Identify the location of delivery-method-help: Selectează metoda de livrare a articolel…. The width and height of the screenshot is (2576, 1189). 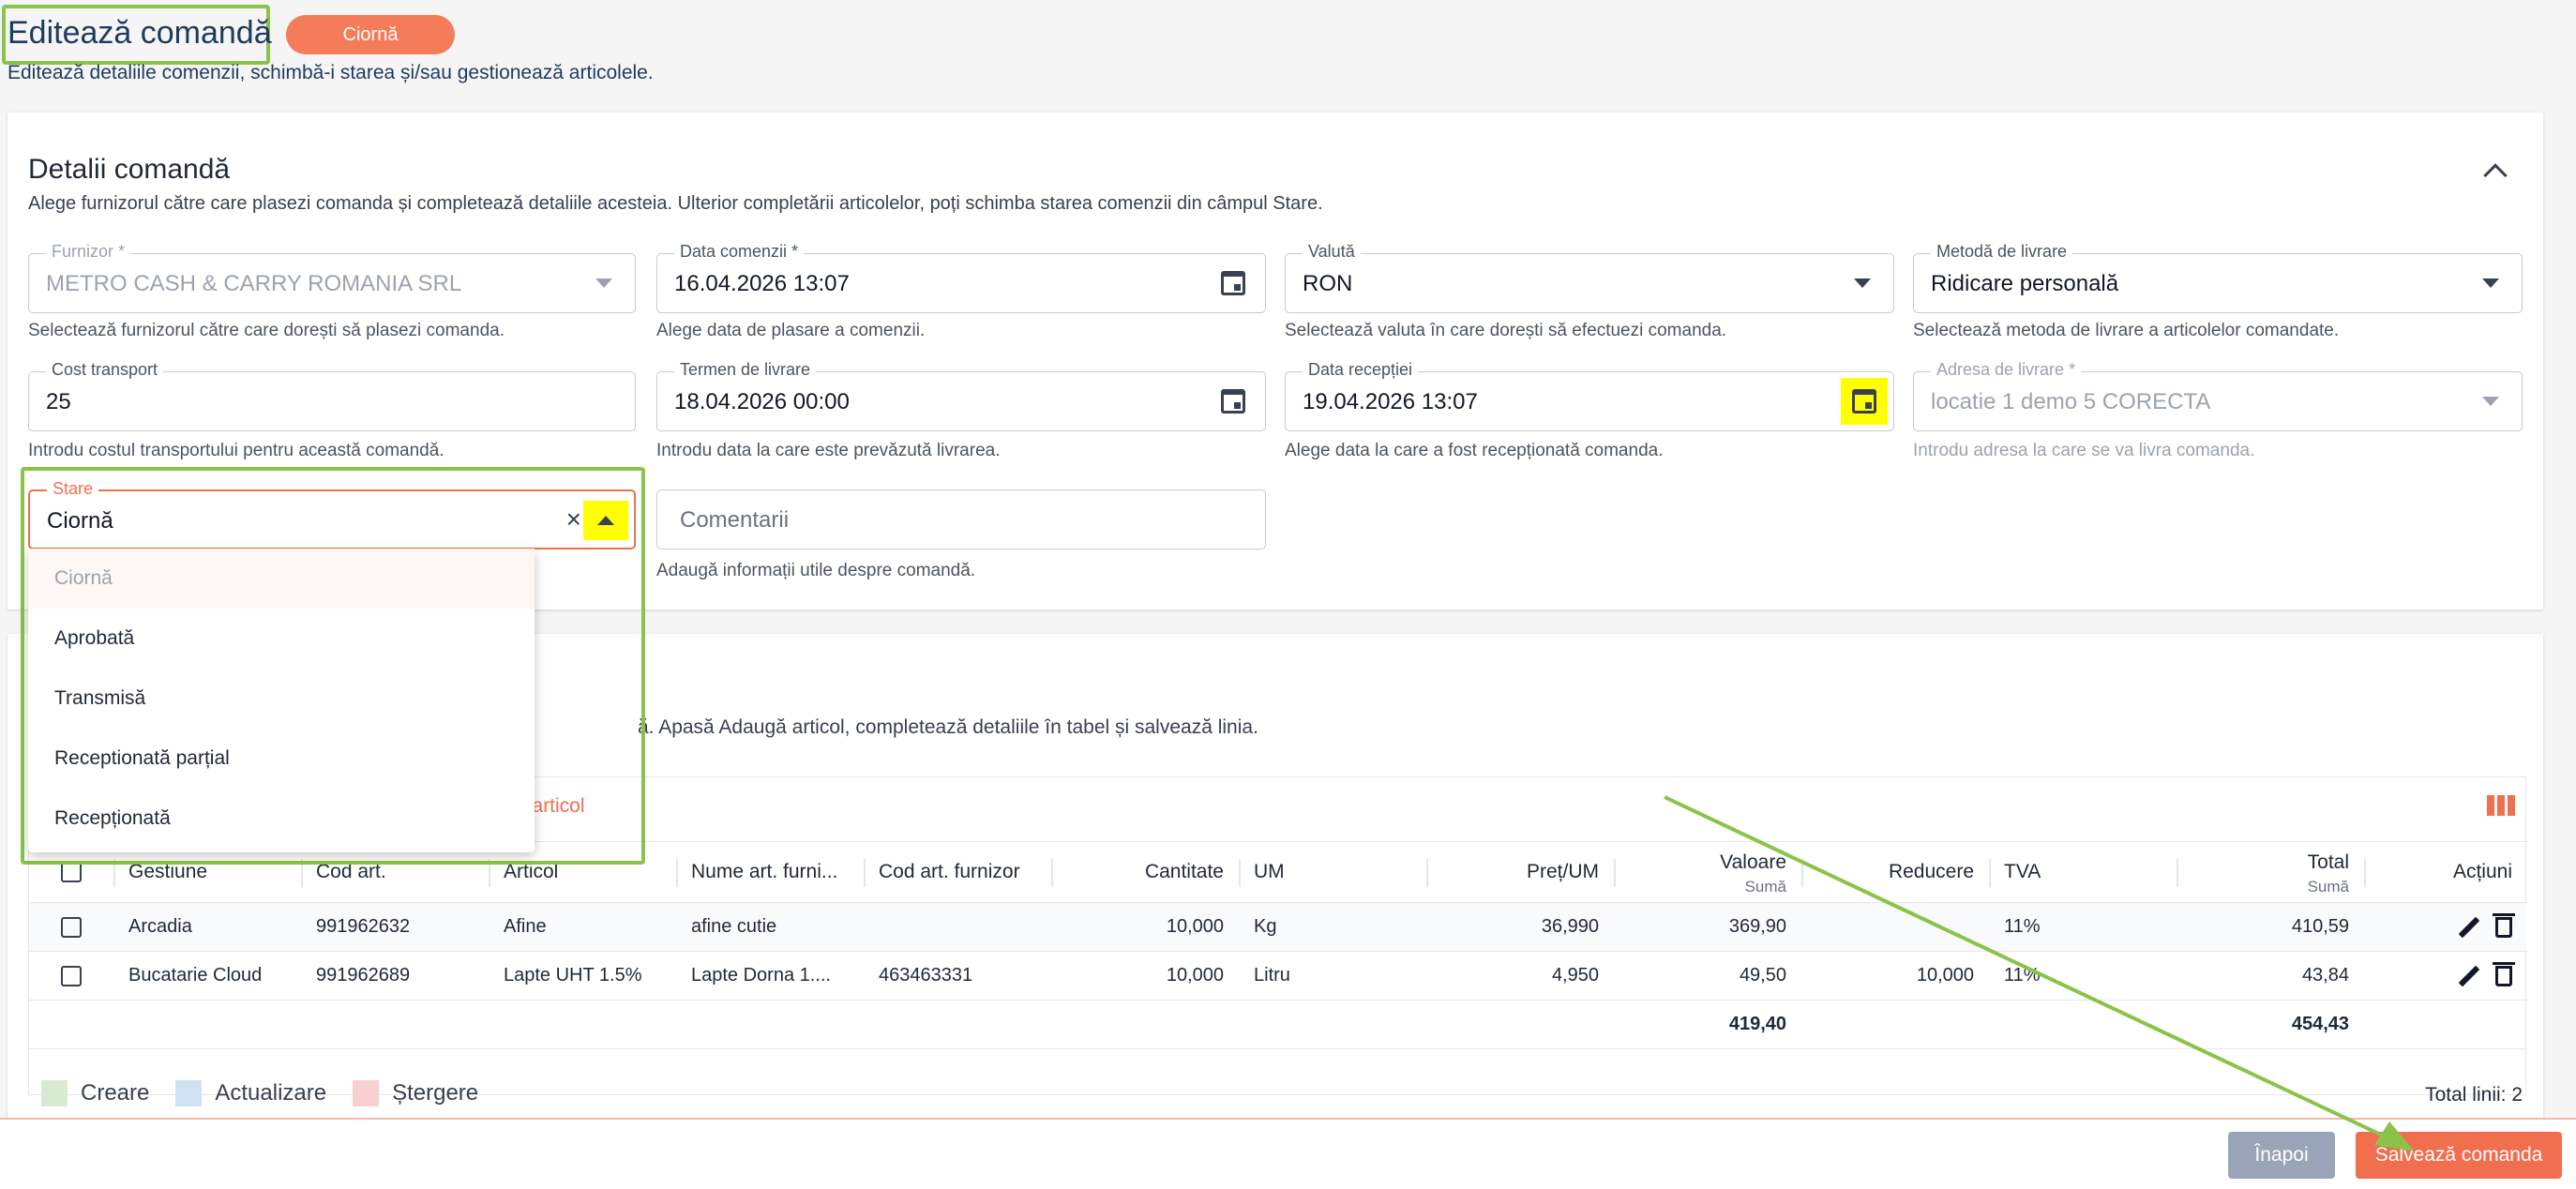
(2126, 330).